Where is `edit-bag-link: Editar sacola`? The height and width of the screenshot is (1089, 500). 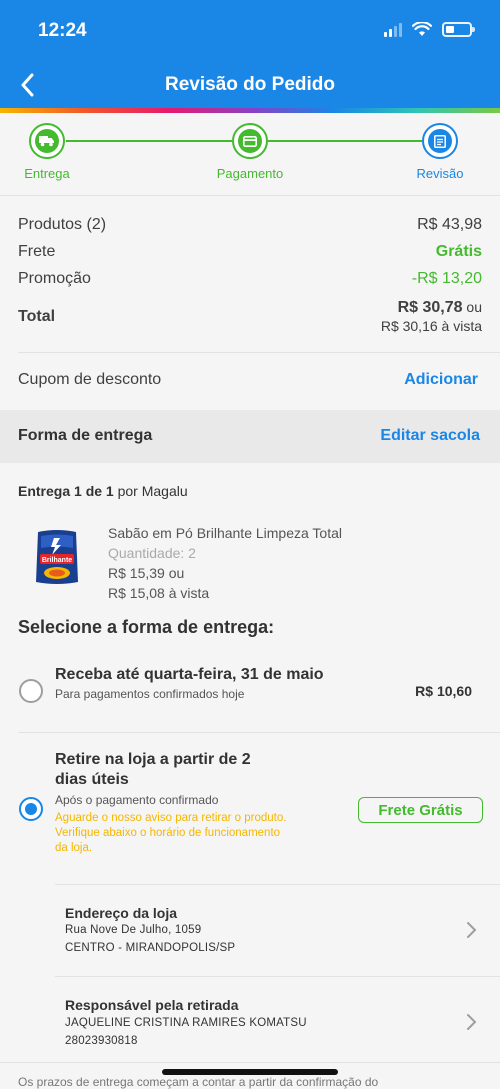
edit-bag-link: Editar sacola is located at coordinates (430, 436).